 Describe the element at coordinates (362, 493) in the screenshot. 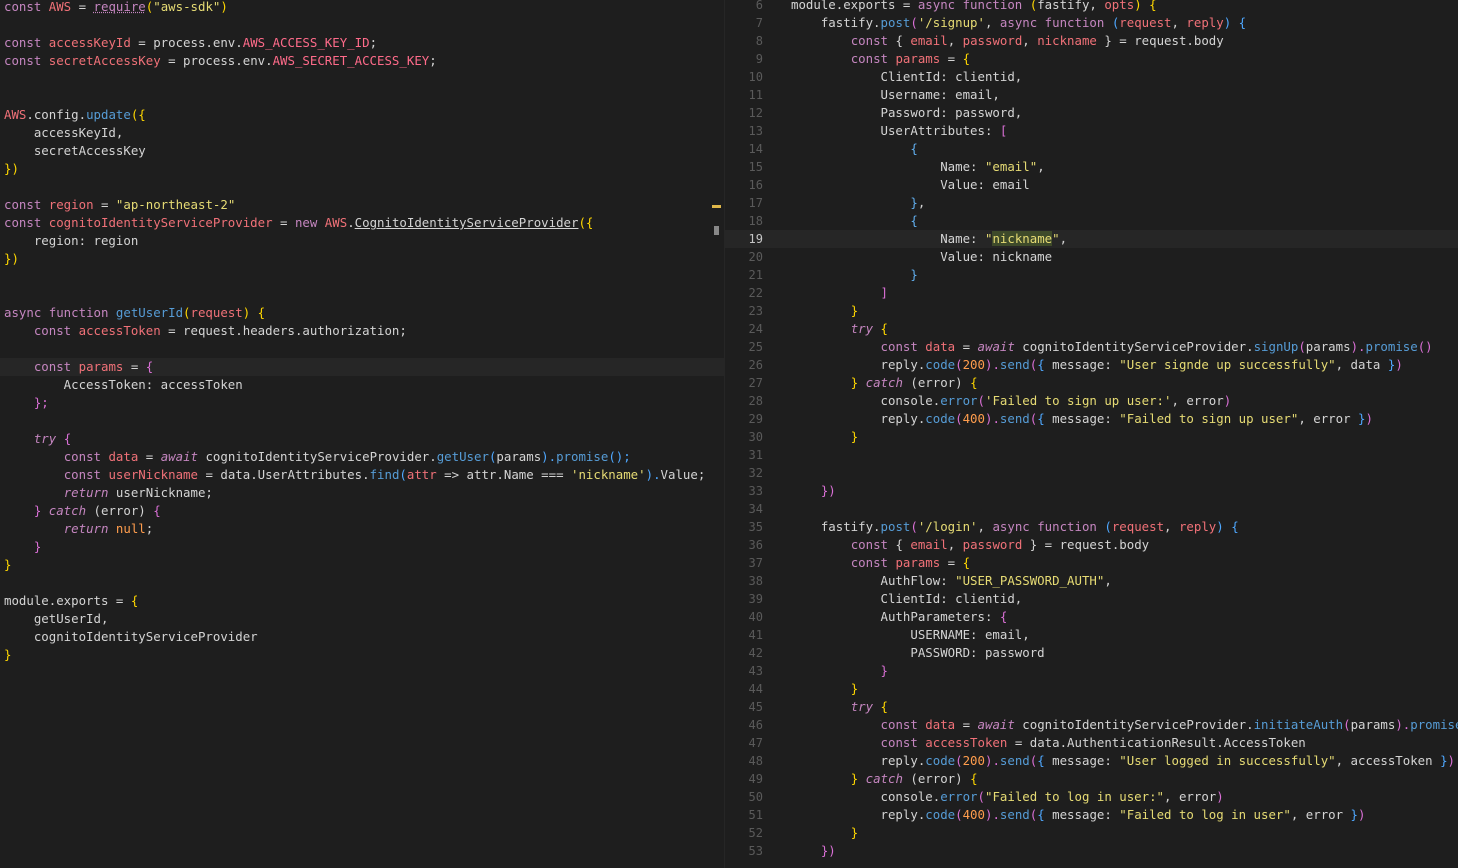

I see `code-line: return userNickname;` at that location.